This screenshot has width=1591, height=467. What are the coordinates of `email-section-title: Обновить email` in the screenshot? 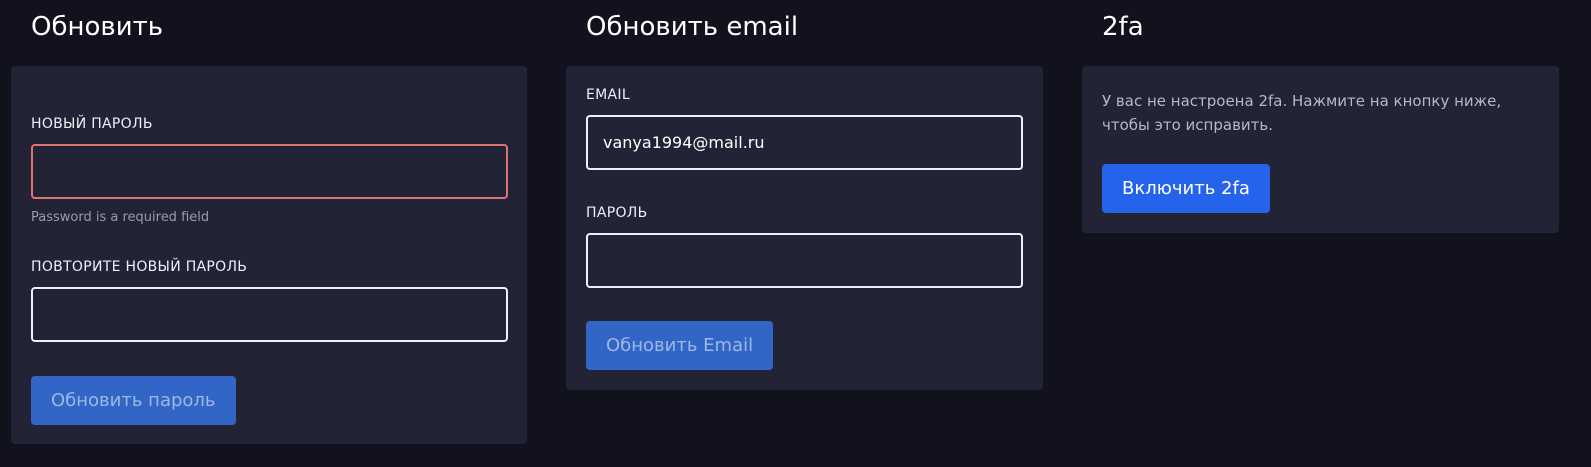 It's located at (692, 27).